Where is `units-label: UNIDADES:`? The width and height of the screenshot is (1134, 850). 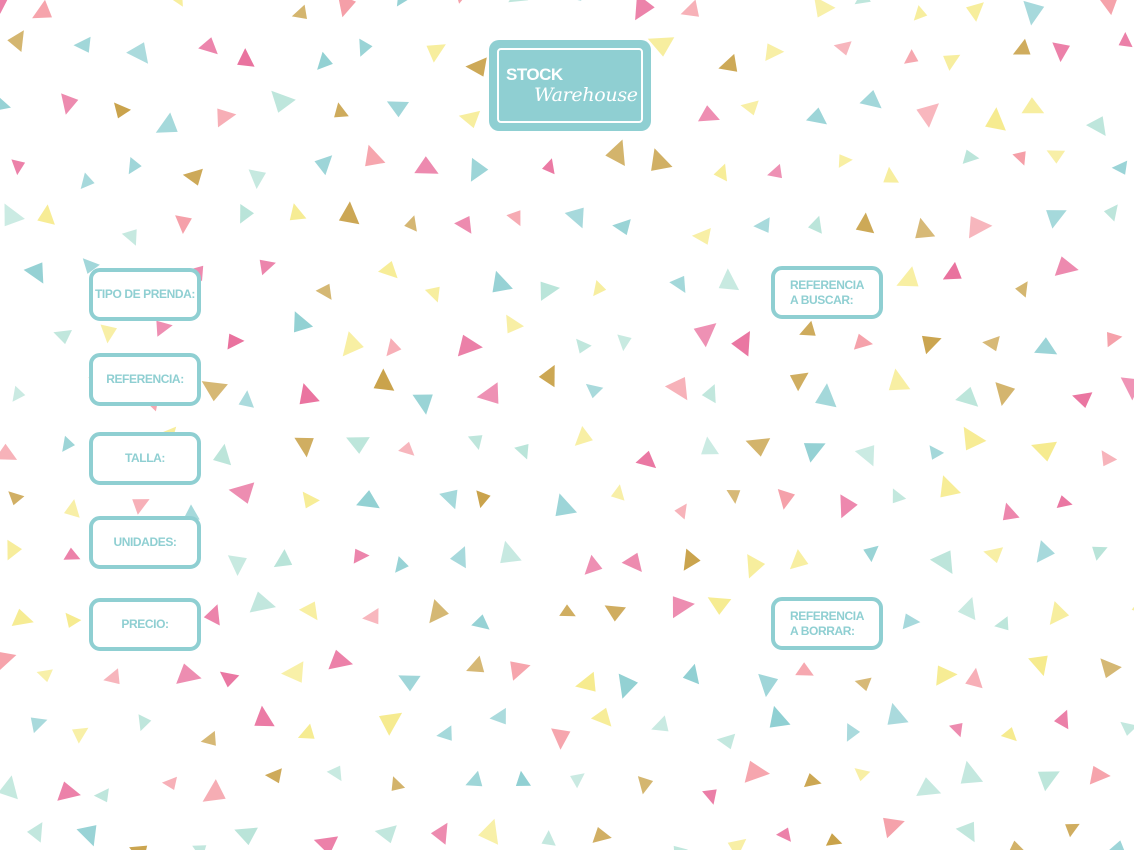 units-label: UNIDADES: is located at coordinates (145, 542).